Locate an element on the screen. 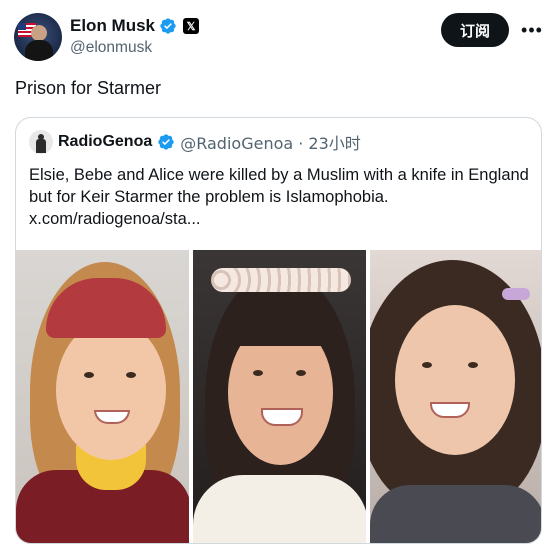  photo-2-flower-crown is located at coordinates (281, 280).